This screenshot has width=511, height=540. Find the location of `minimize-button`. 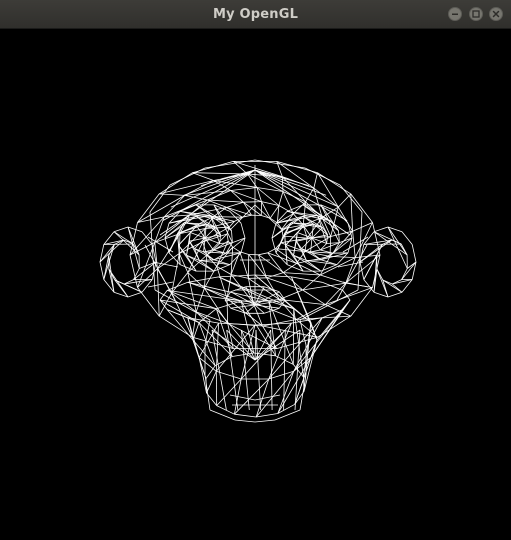

minimize-button is located at coordinates (455, 14).